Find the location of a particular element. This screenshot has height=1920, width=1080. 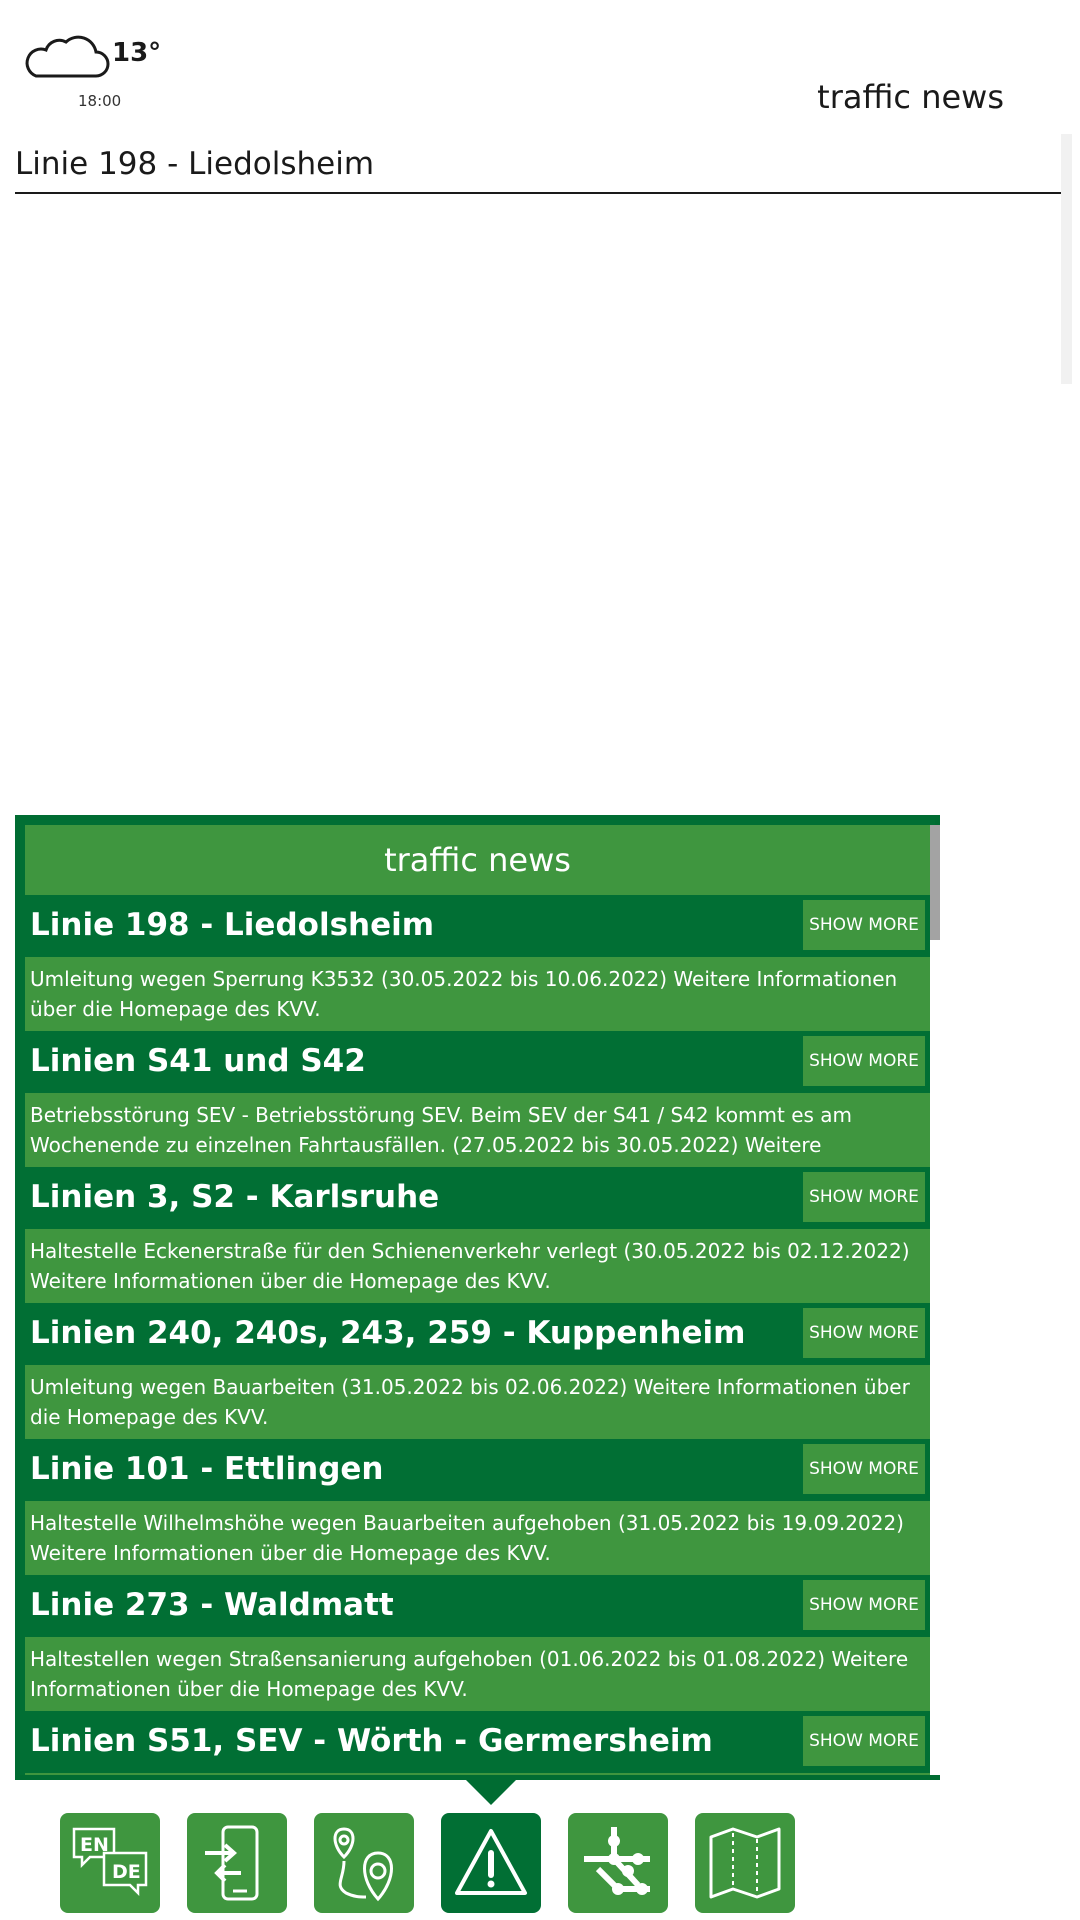

news-item-header: Linien S41 und S42 SHOW MORE is located at coordinates (477, 1061).